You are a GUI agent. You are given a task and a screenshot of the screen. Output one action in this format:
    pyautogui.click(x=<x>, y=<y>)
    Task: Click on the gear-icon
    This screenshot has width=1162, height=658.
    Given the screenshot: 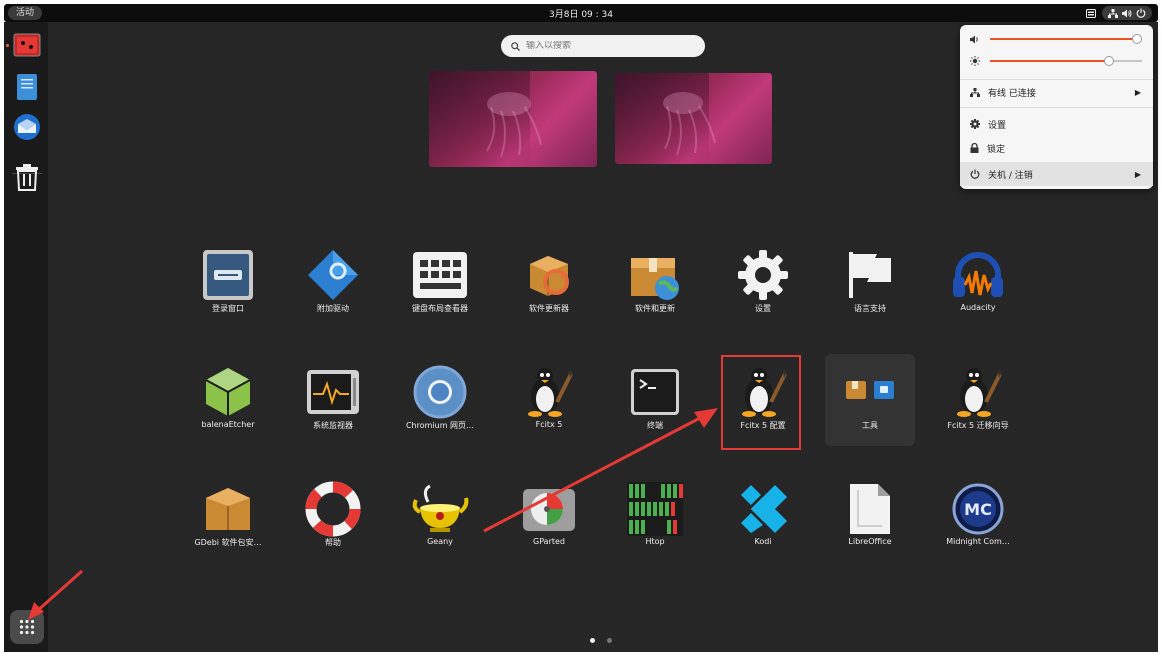 What is the action you would take?
    pyautogui.click(x=975, y=124)
    